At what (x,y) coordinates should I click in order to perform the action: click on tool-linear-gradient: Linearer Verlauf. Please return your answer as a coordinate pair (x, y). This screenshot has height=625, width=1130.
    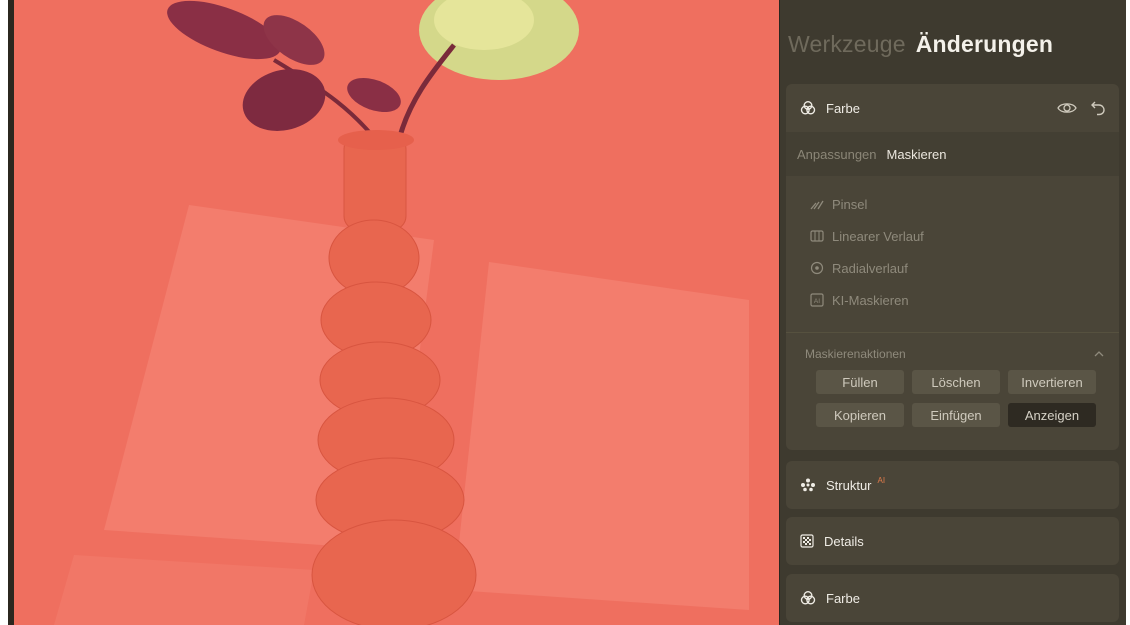
    Looking at the image, I should click on (952, 236).